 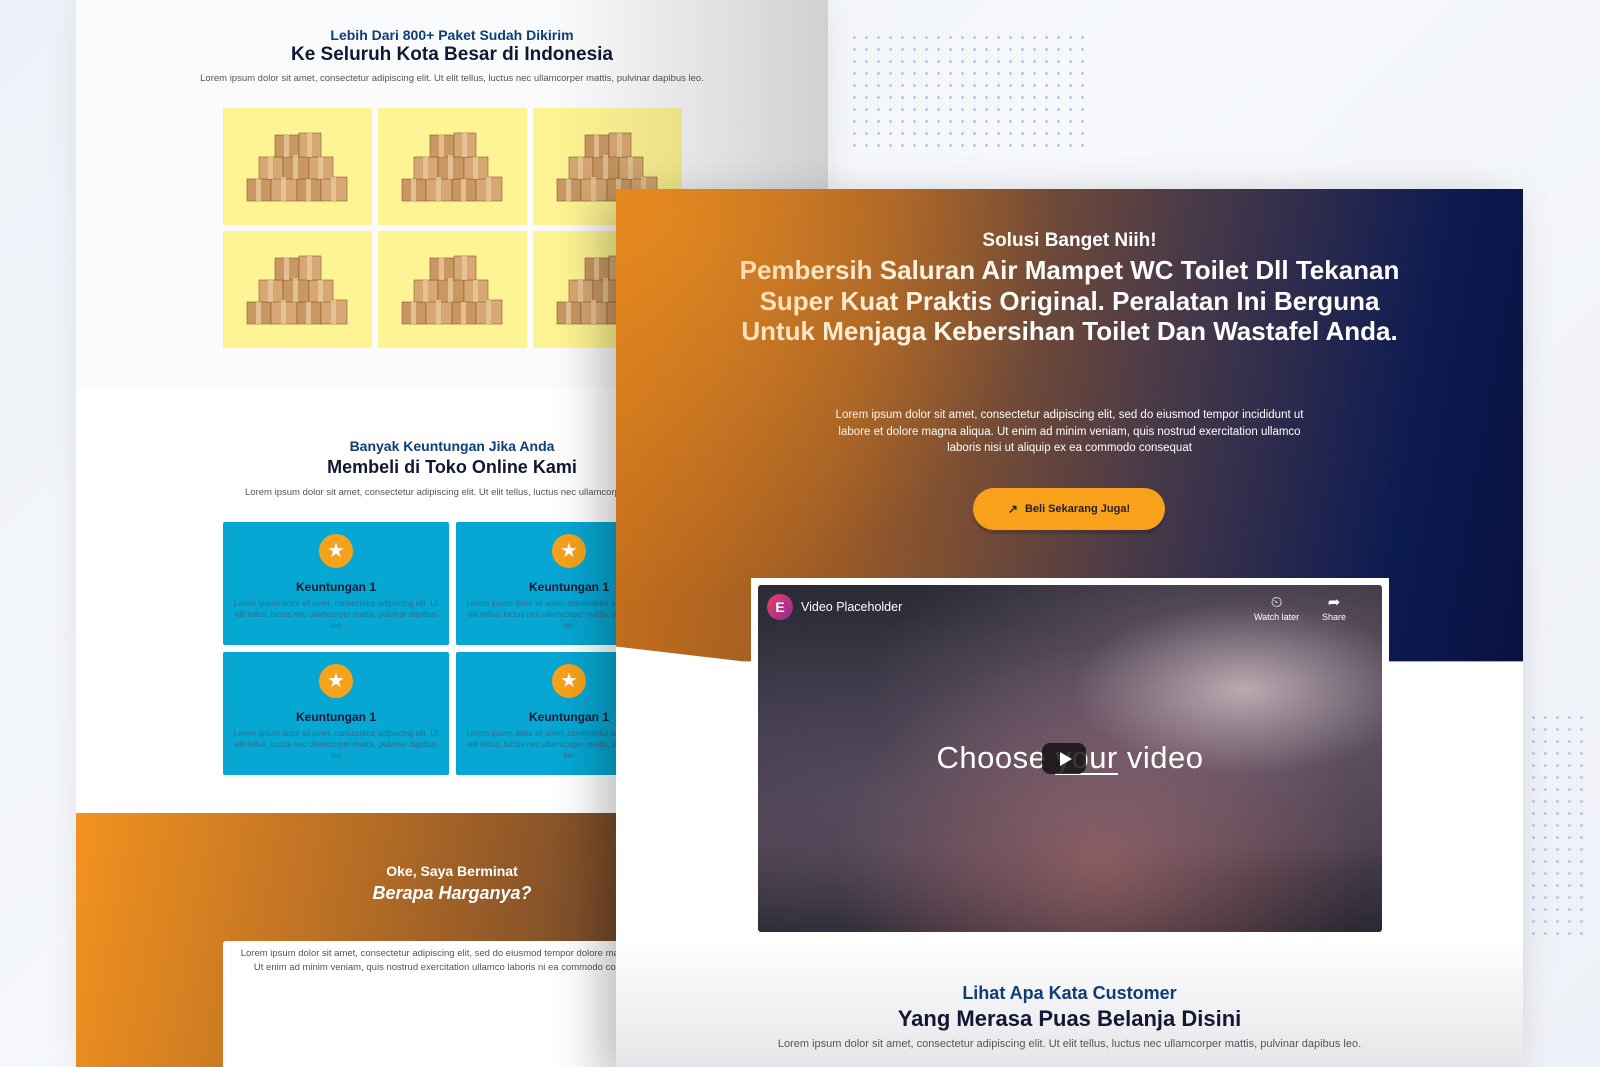 I want to click on headline-pre: Choose, so click(x=996, y=757).